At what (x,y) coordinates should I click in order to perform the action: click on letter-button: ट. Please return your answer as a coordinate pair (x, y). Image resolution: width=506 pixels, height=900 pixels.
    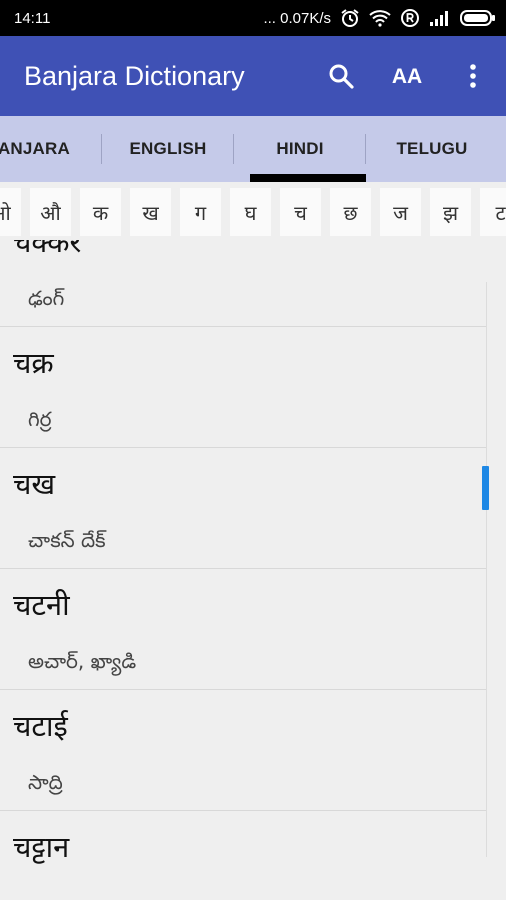
    Looking at the image, I should click on (493, 212).